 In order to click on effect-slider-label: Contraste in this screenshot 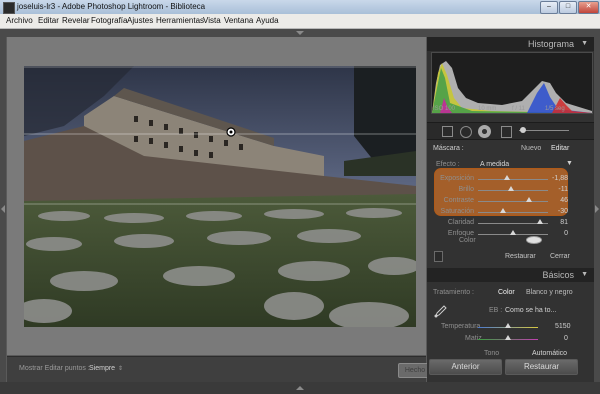, I will do `click(458, 200)`.